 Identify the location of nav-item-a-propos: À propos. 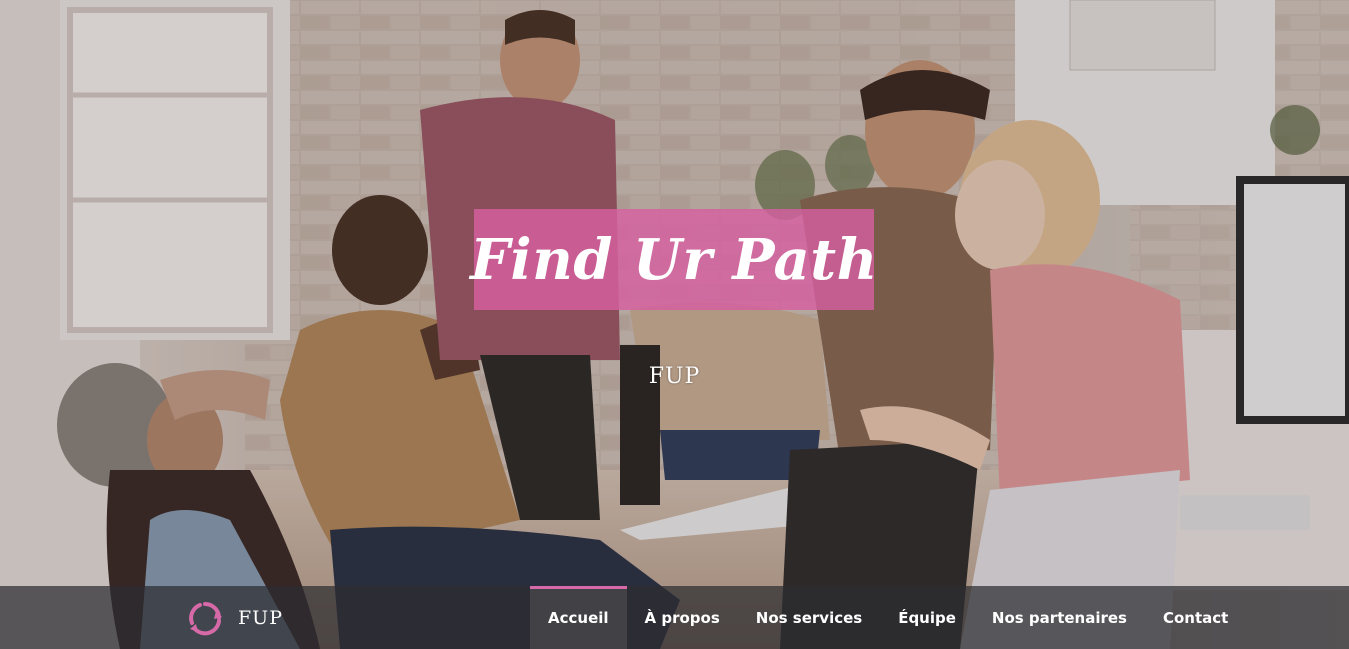
(682, 617).